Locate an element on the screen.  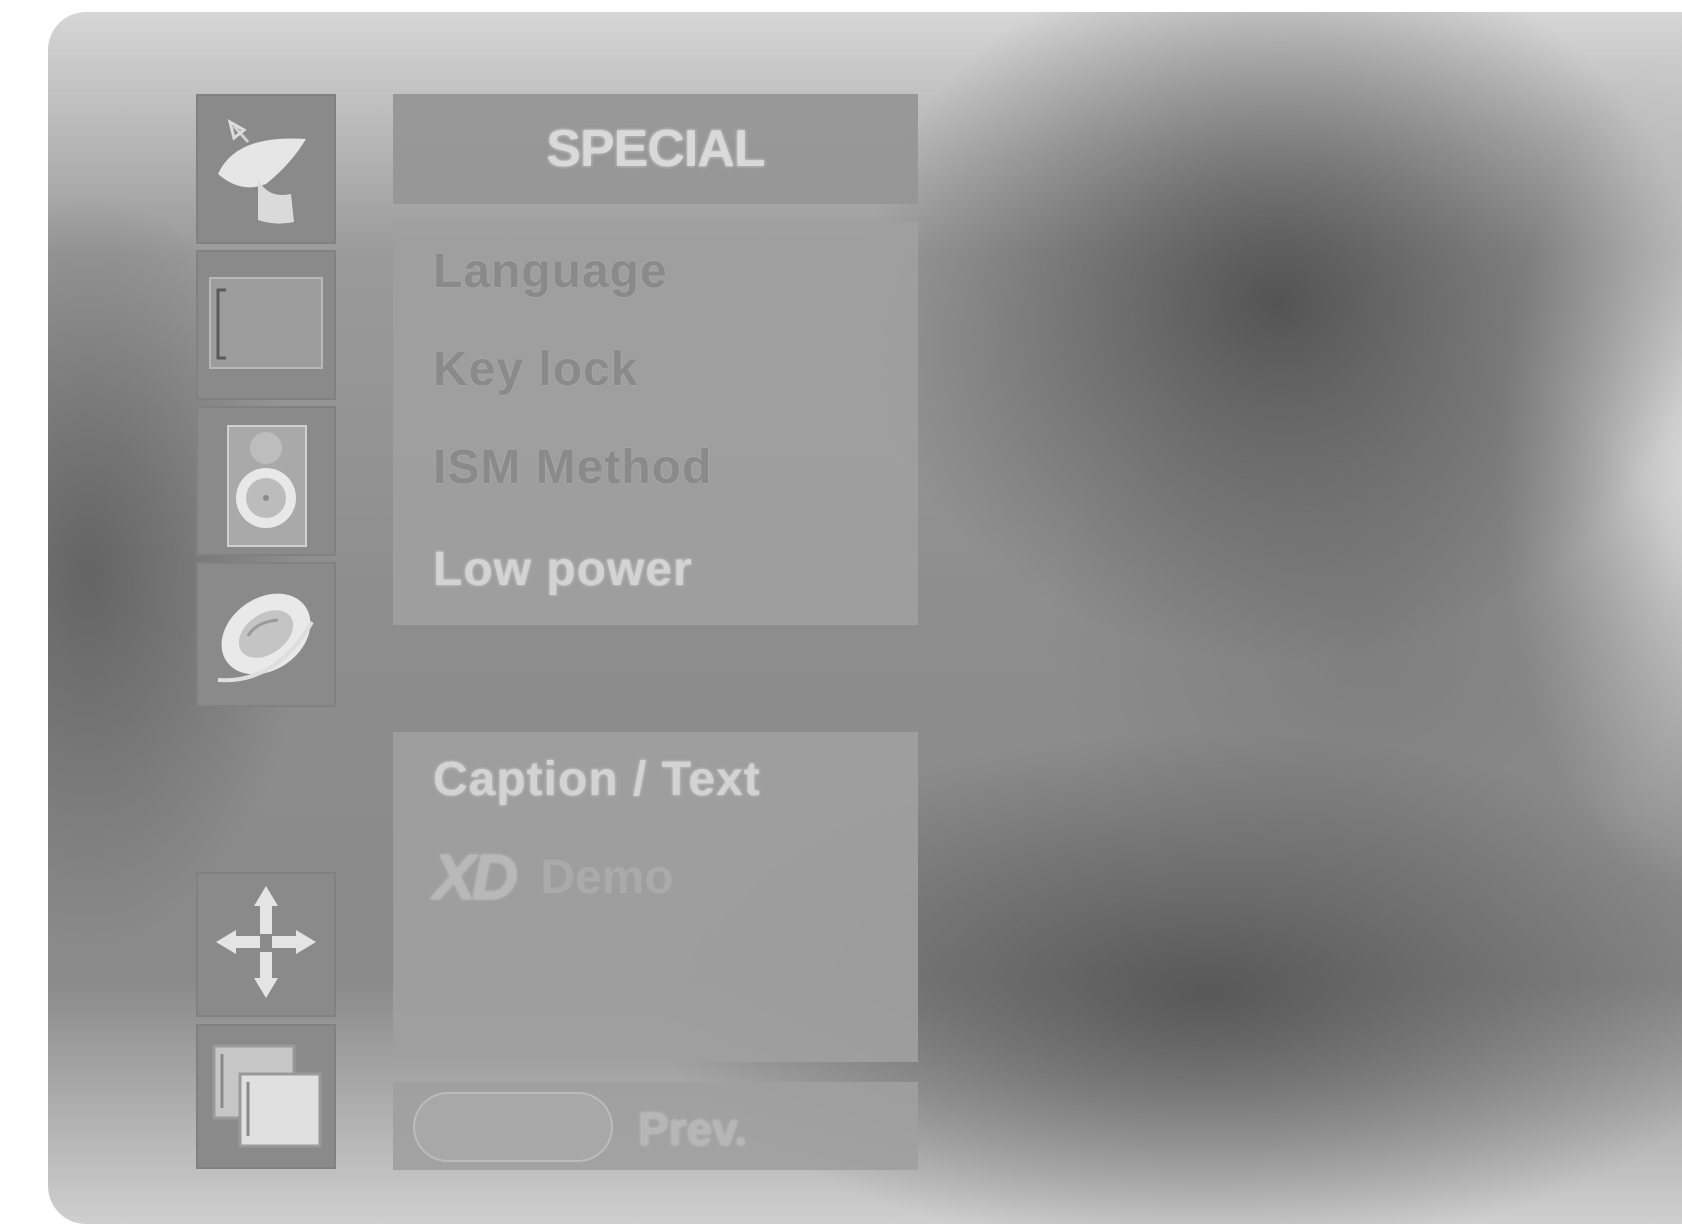
pip-windows-icon is located at coordinates (267, 1096).